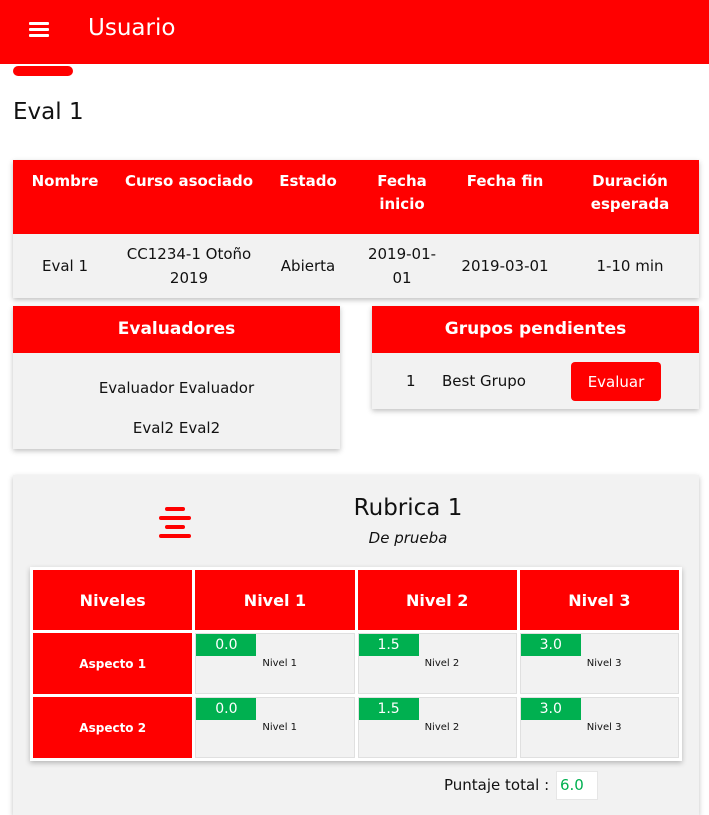 Image resolution: width=709 pixels, height=815 pixels. What do you see at coordinates (402, 197) in the screenshot?
I see `column-header-fecha-inicio: Fecha inicio` at bounding box center [402, 197].